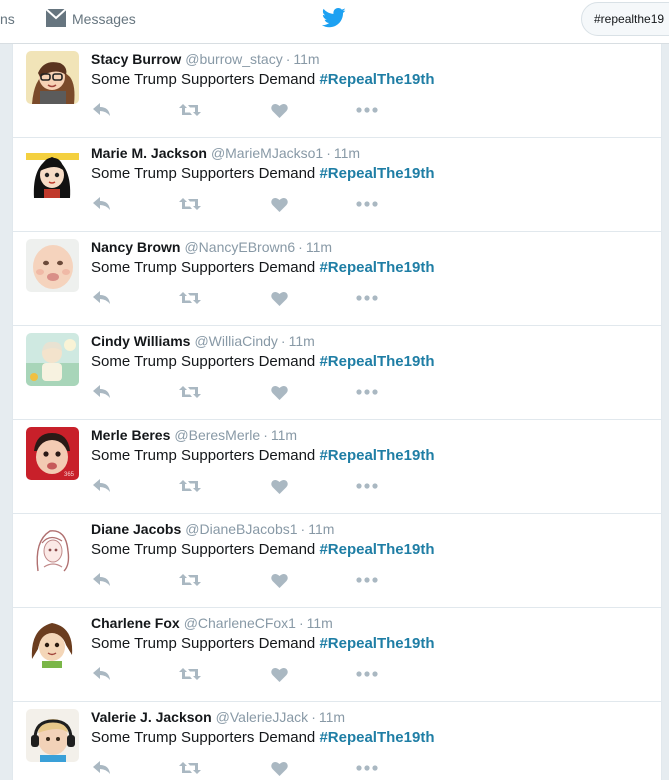 The height and width of the screenshot is (780, 669). What do you see at coordinates (239, 247) in the screenshot?
I see `tweet-author-handle: @NancyEBrown6` at bounding box center [239, 247].